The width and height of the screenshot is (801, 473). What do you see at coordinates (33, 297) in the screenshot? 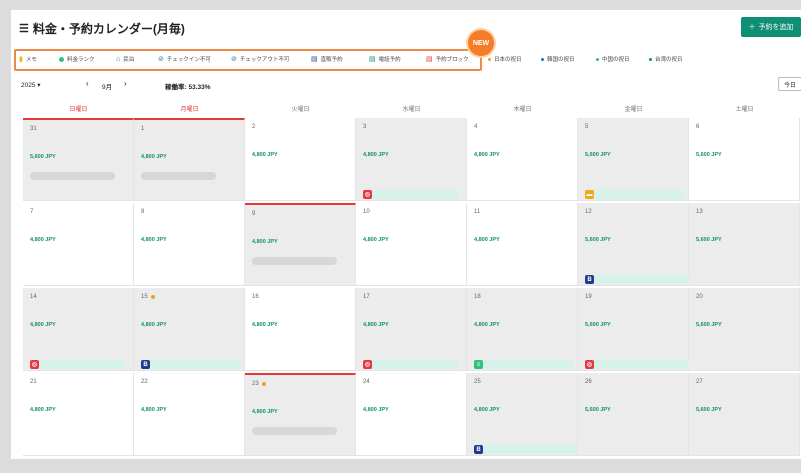
I see `day-number: 14` at bounding box center [33, 297].